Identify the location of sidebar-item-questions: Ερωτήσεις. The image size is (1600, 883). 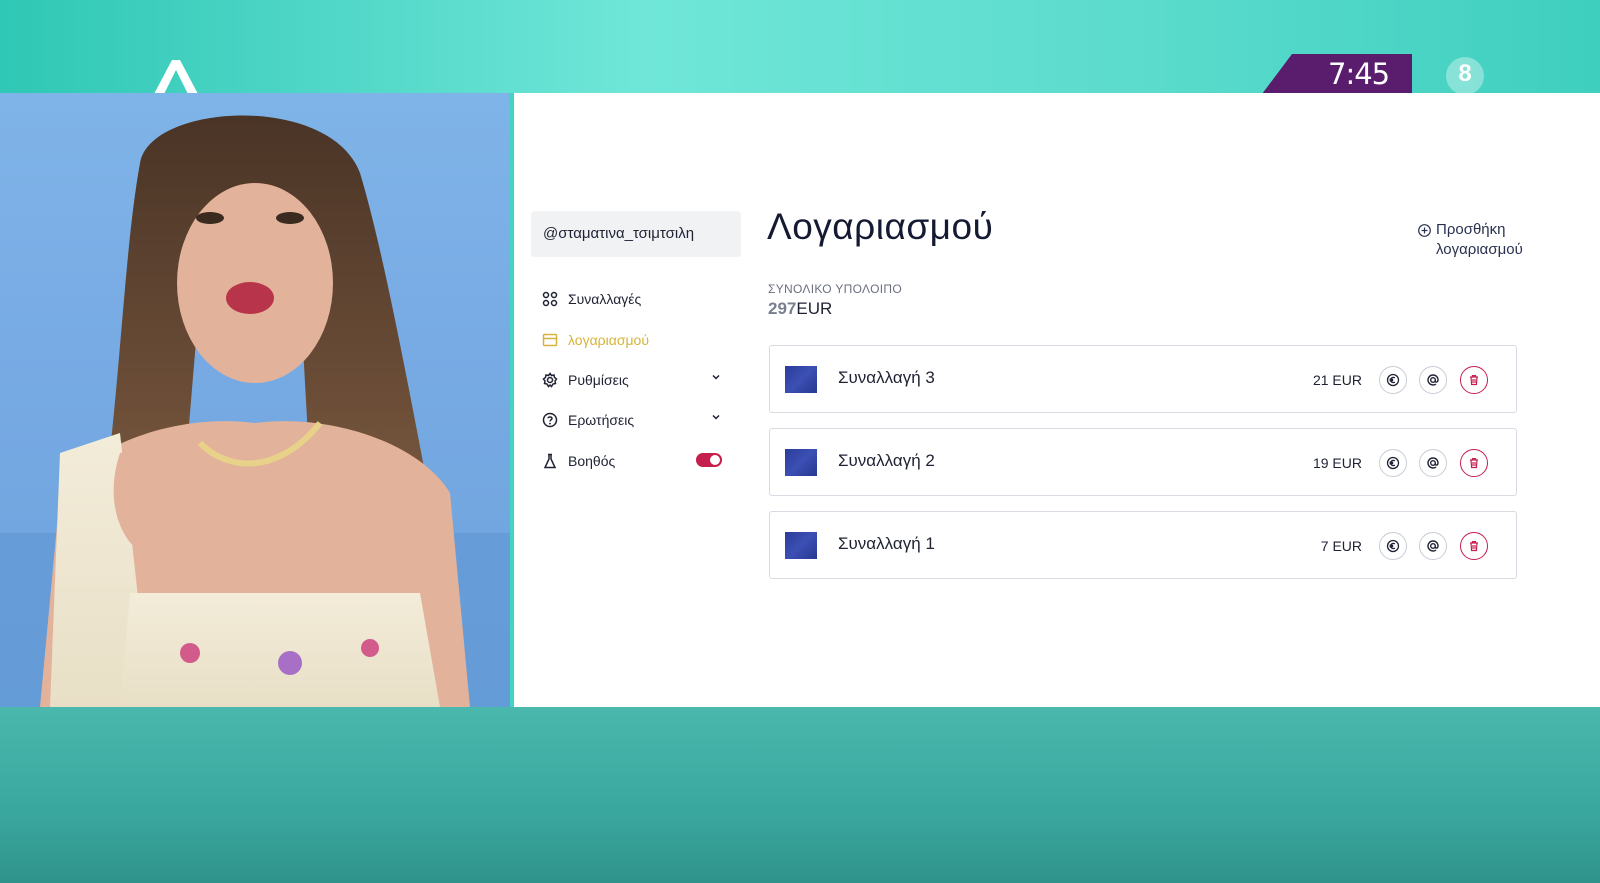
(632, 420).